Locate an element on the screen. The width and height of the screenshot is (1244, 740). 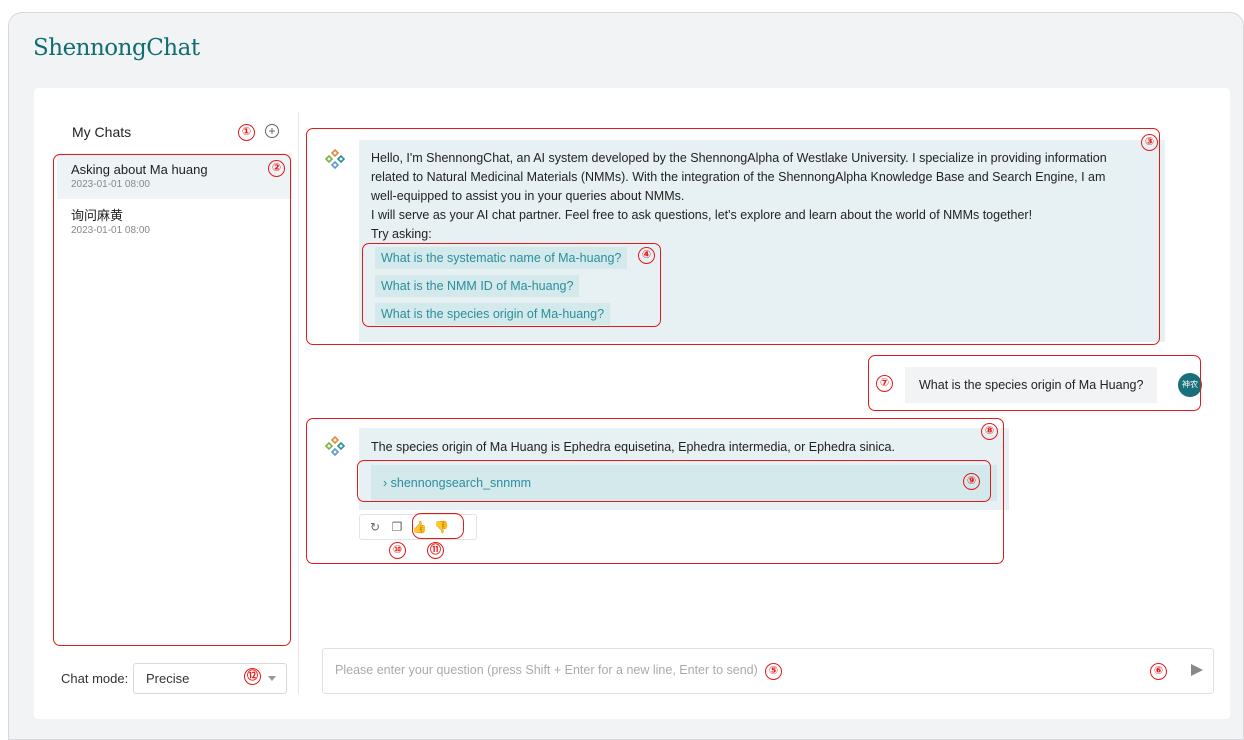
annotation-5: ⑤ is located at coordinates (773, 671).